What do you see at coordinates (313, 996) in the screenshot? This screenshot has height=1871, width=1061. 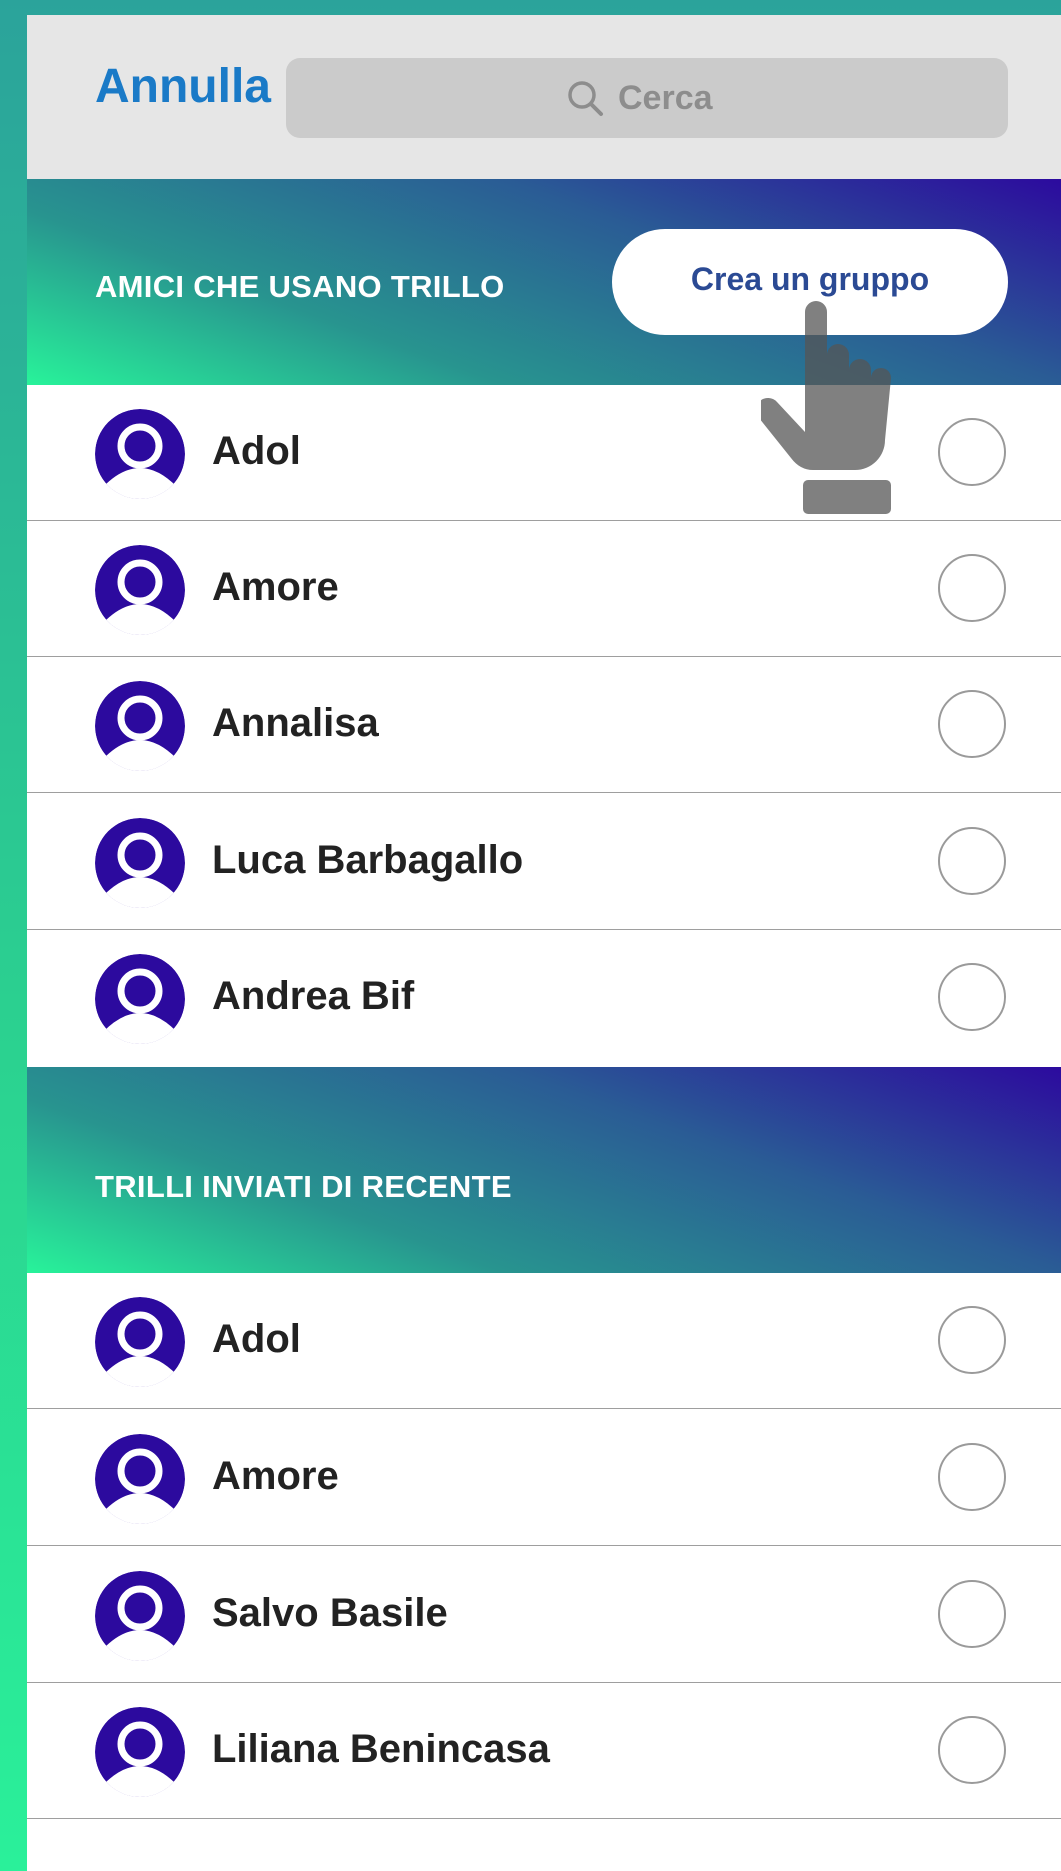 I see `contact-name: Andrea Bif` at bounding box center [313, 996].